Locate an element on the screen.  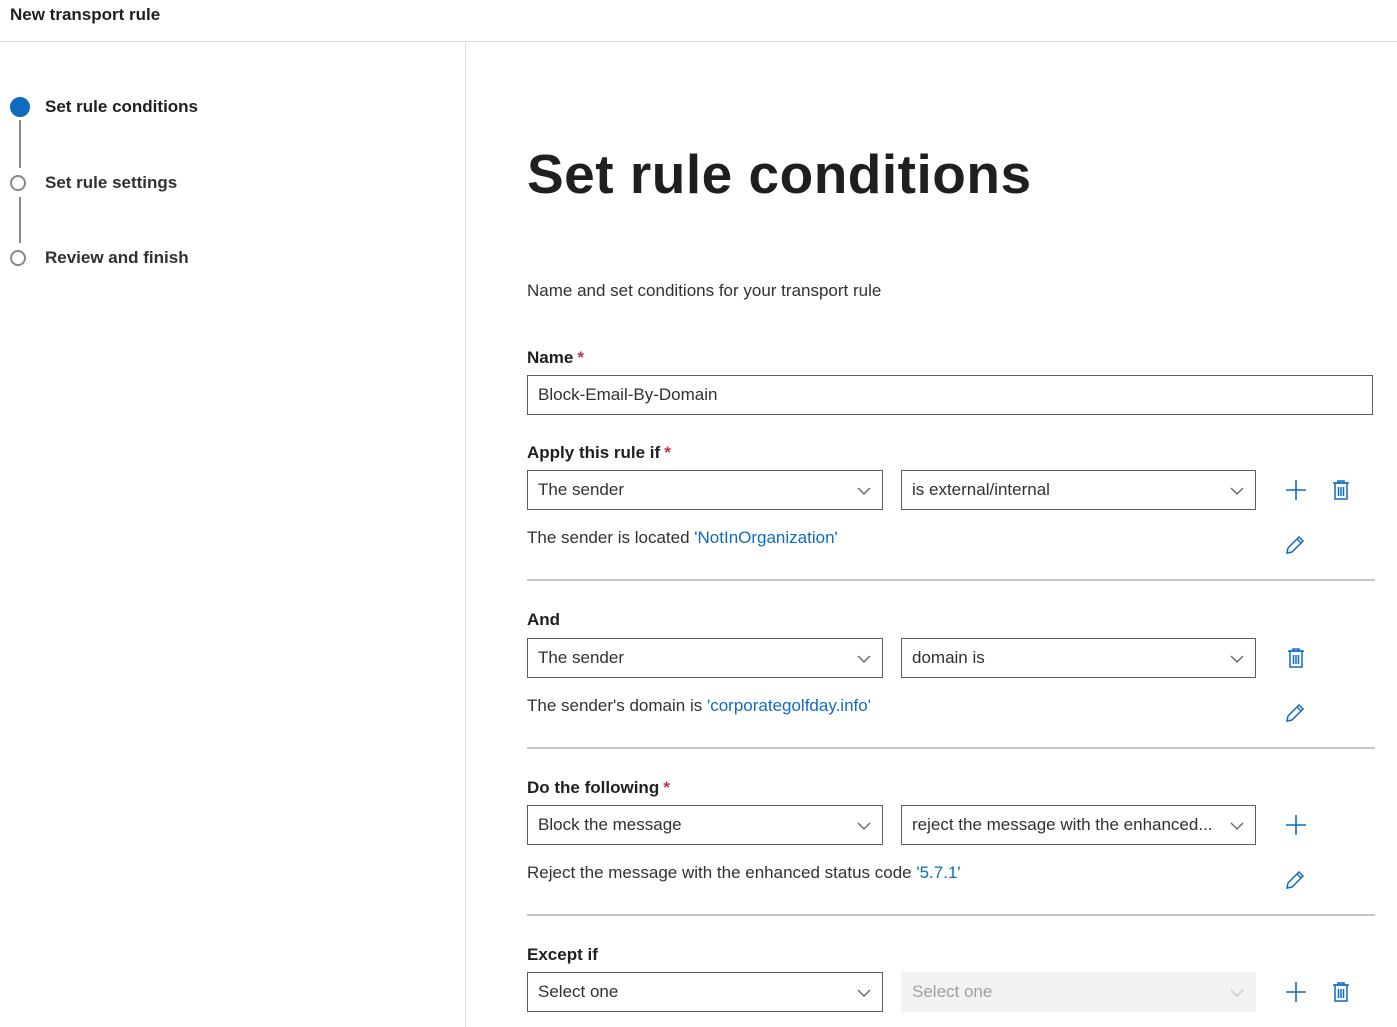
rule-name-input: Block-Email-By-Domain is located at coordinates (950, 395).